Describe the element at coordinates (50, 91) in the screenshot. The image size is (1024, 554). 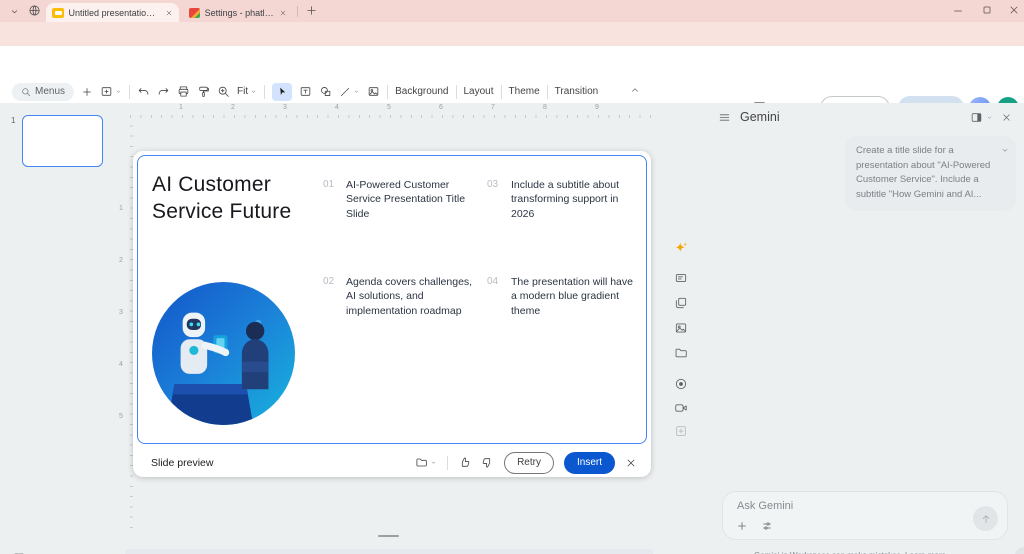
I see `menus-search-label: Menus` at that location.